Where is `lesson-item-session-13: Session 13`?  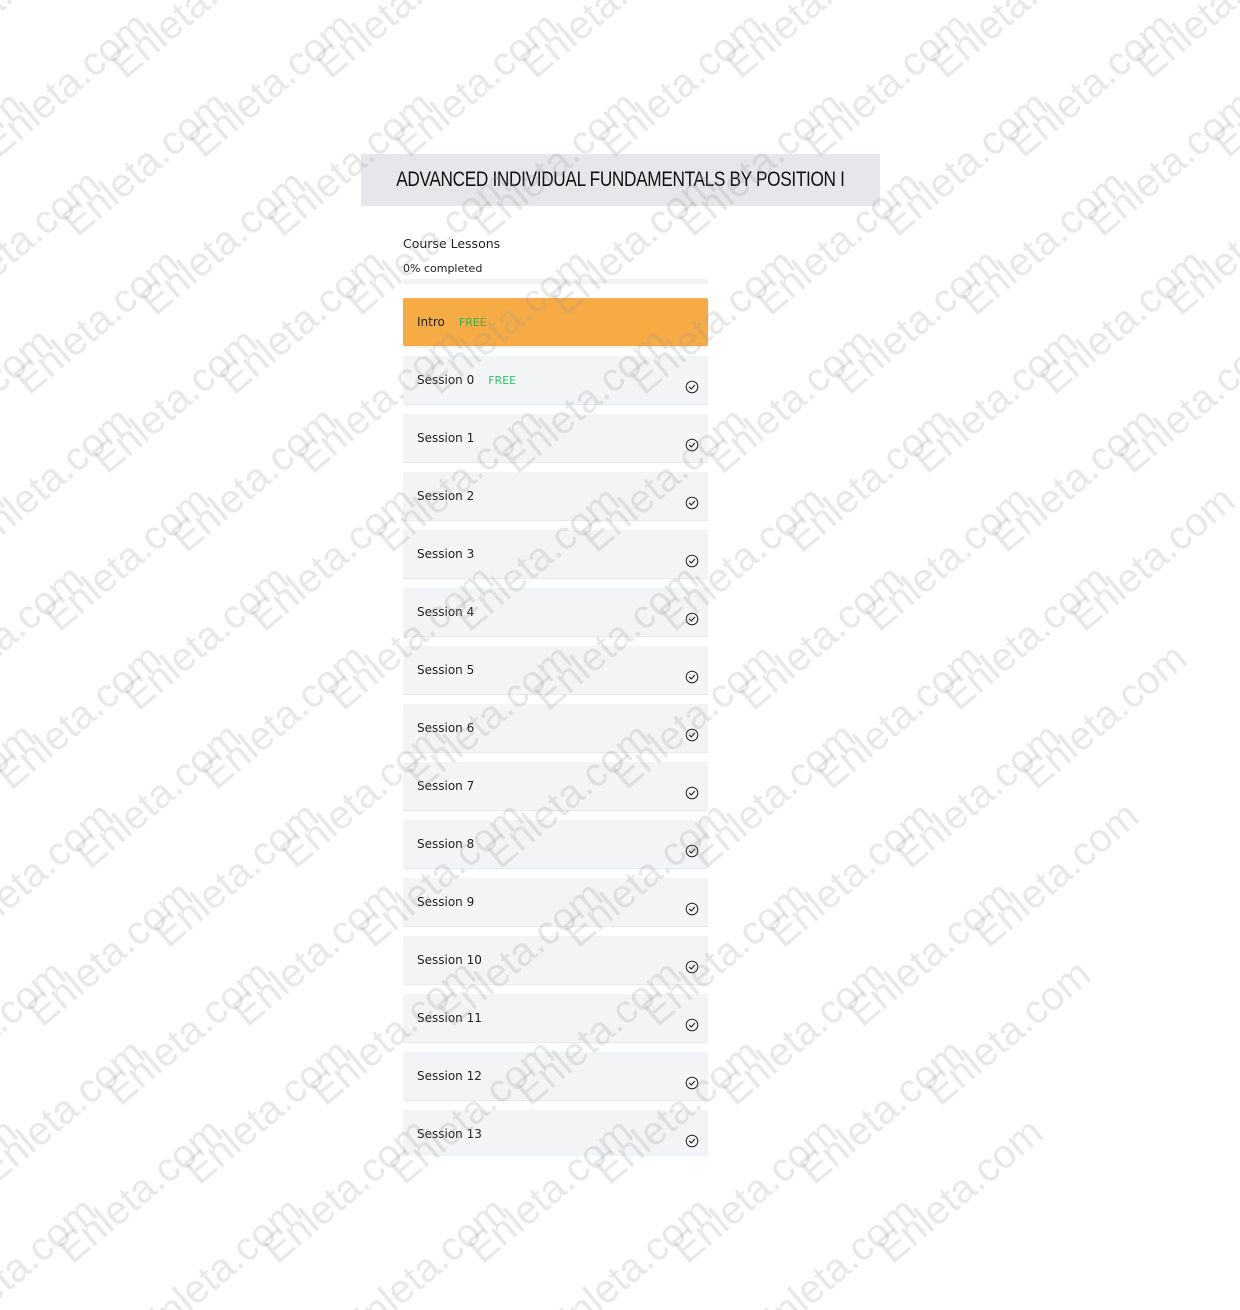 lesson-item-session-13: Session 13 is located at coordinates (555, 1133).